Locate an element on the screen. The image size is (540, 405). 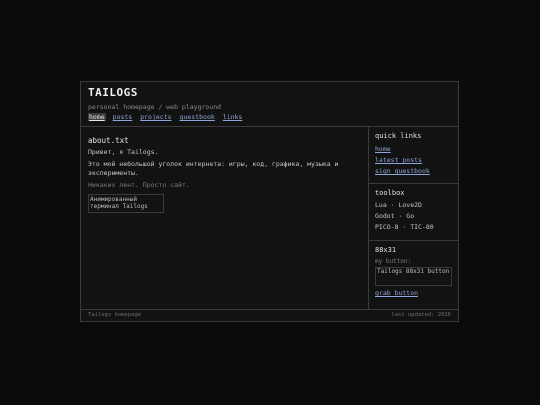
site-tagline: personal homepage / web playground is located at coordinates (155, 107).